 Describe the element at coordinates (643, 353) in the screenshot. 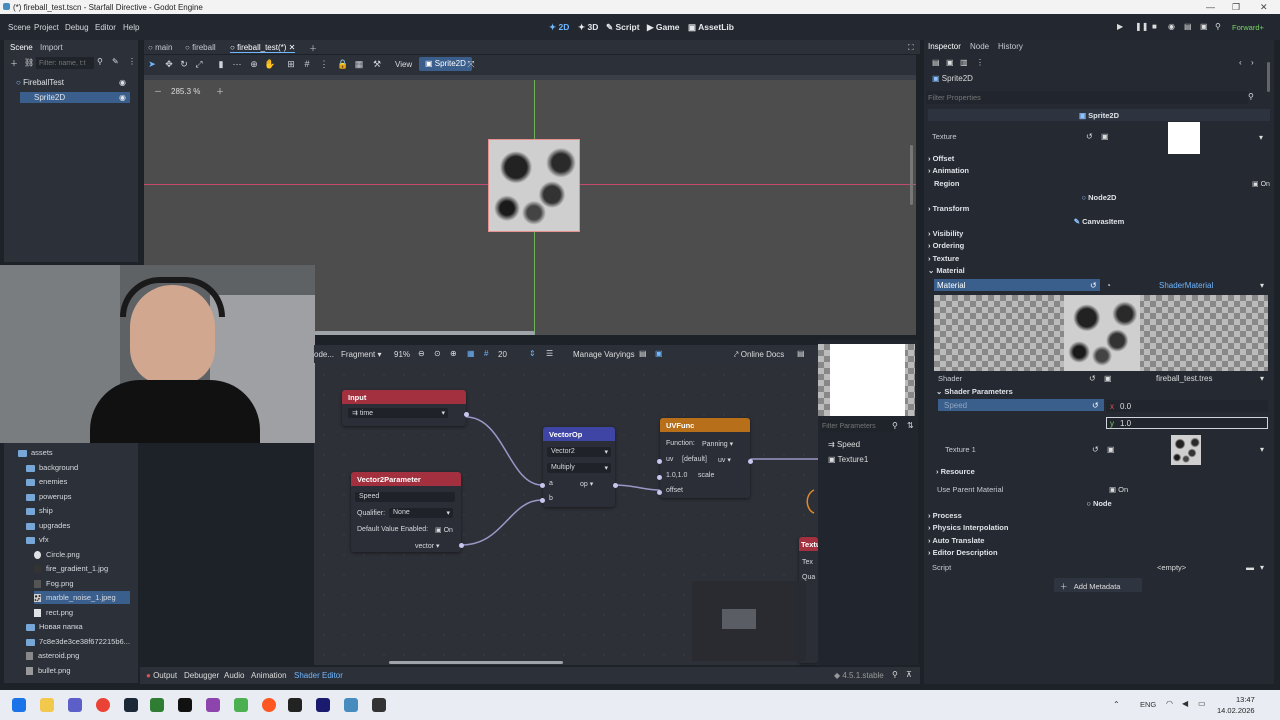

I see `shader-code-icon: ▤` at that location.